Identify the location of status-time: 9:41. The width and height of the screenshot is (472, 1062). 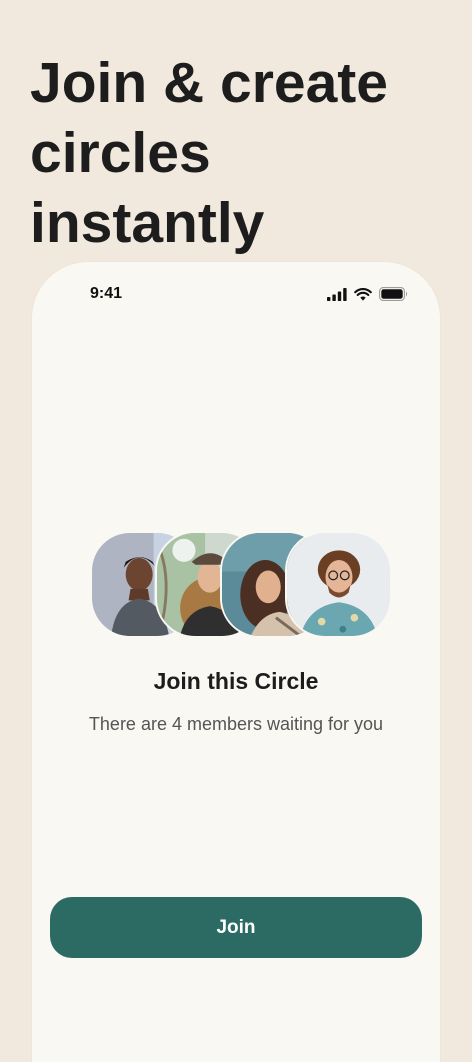
(106, 293).